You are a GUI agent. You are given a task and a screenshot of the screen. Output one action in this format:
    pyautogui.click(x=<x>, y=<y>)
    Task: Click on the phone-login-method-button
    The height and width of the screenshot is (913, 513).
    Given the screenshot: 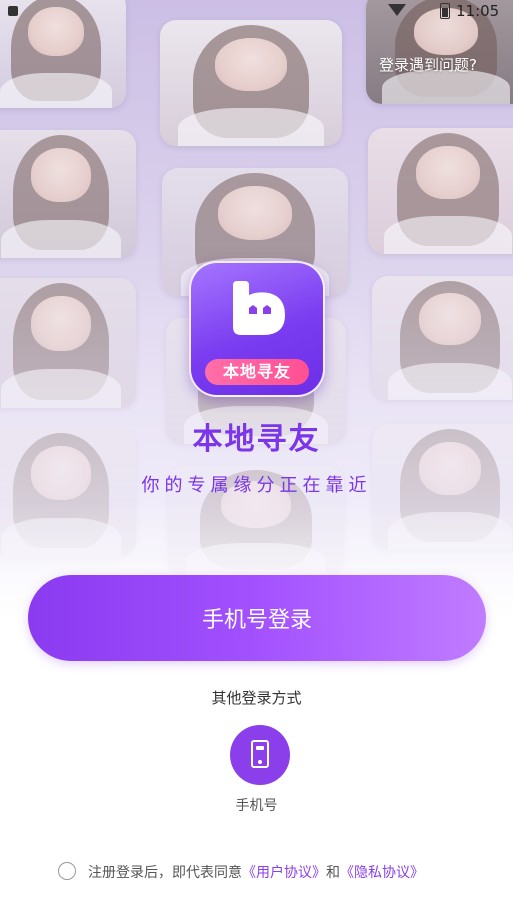 What is the action you would take?
    pyautogui.click(x=260, y=755)
    